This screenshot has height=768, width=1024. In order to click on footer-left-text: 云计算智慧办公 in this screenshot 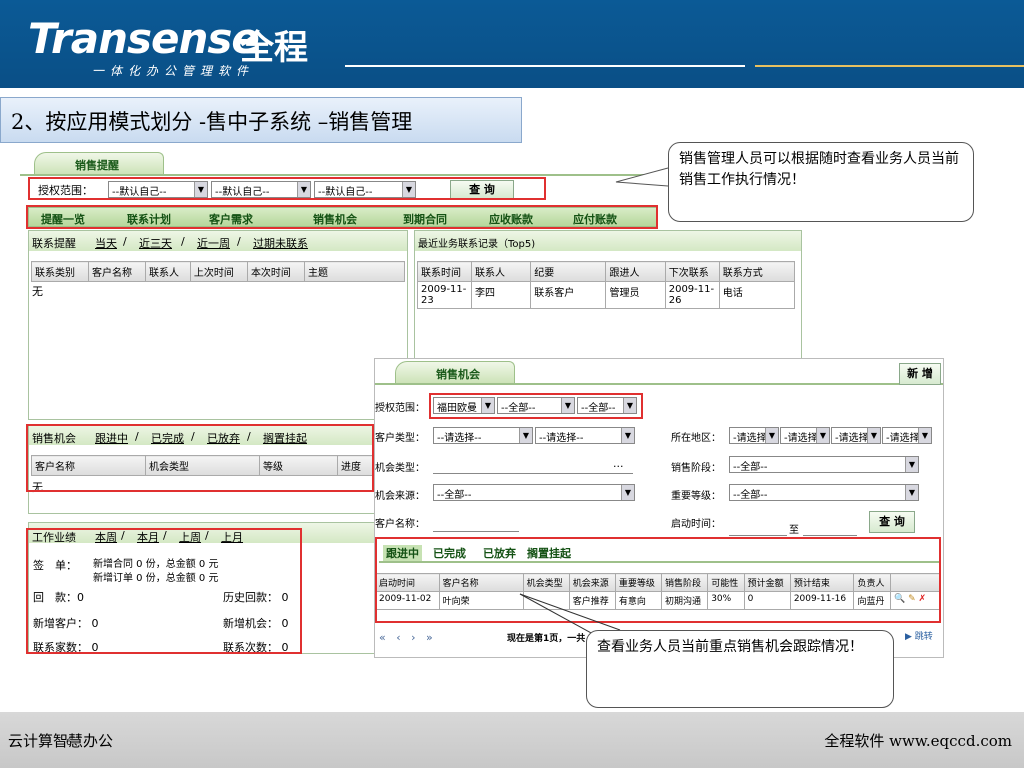, I will do `click(61, 741)`.